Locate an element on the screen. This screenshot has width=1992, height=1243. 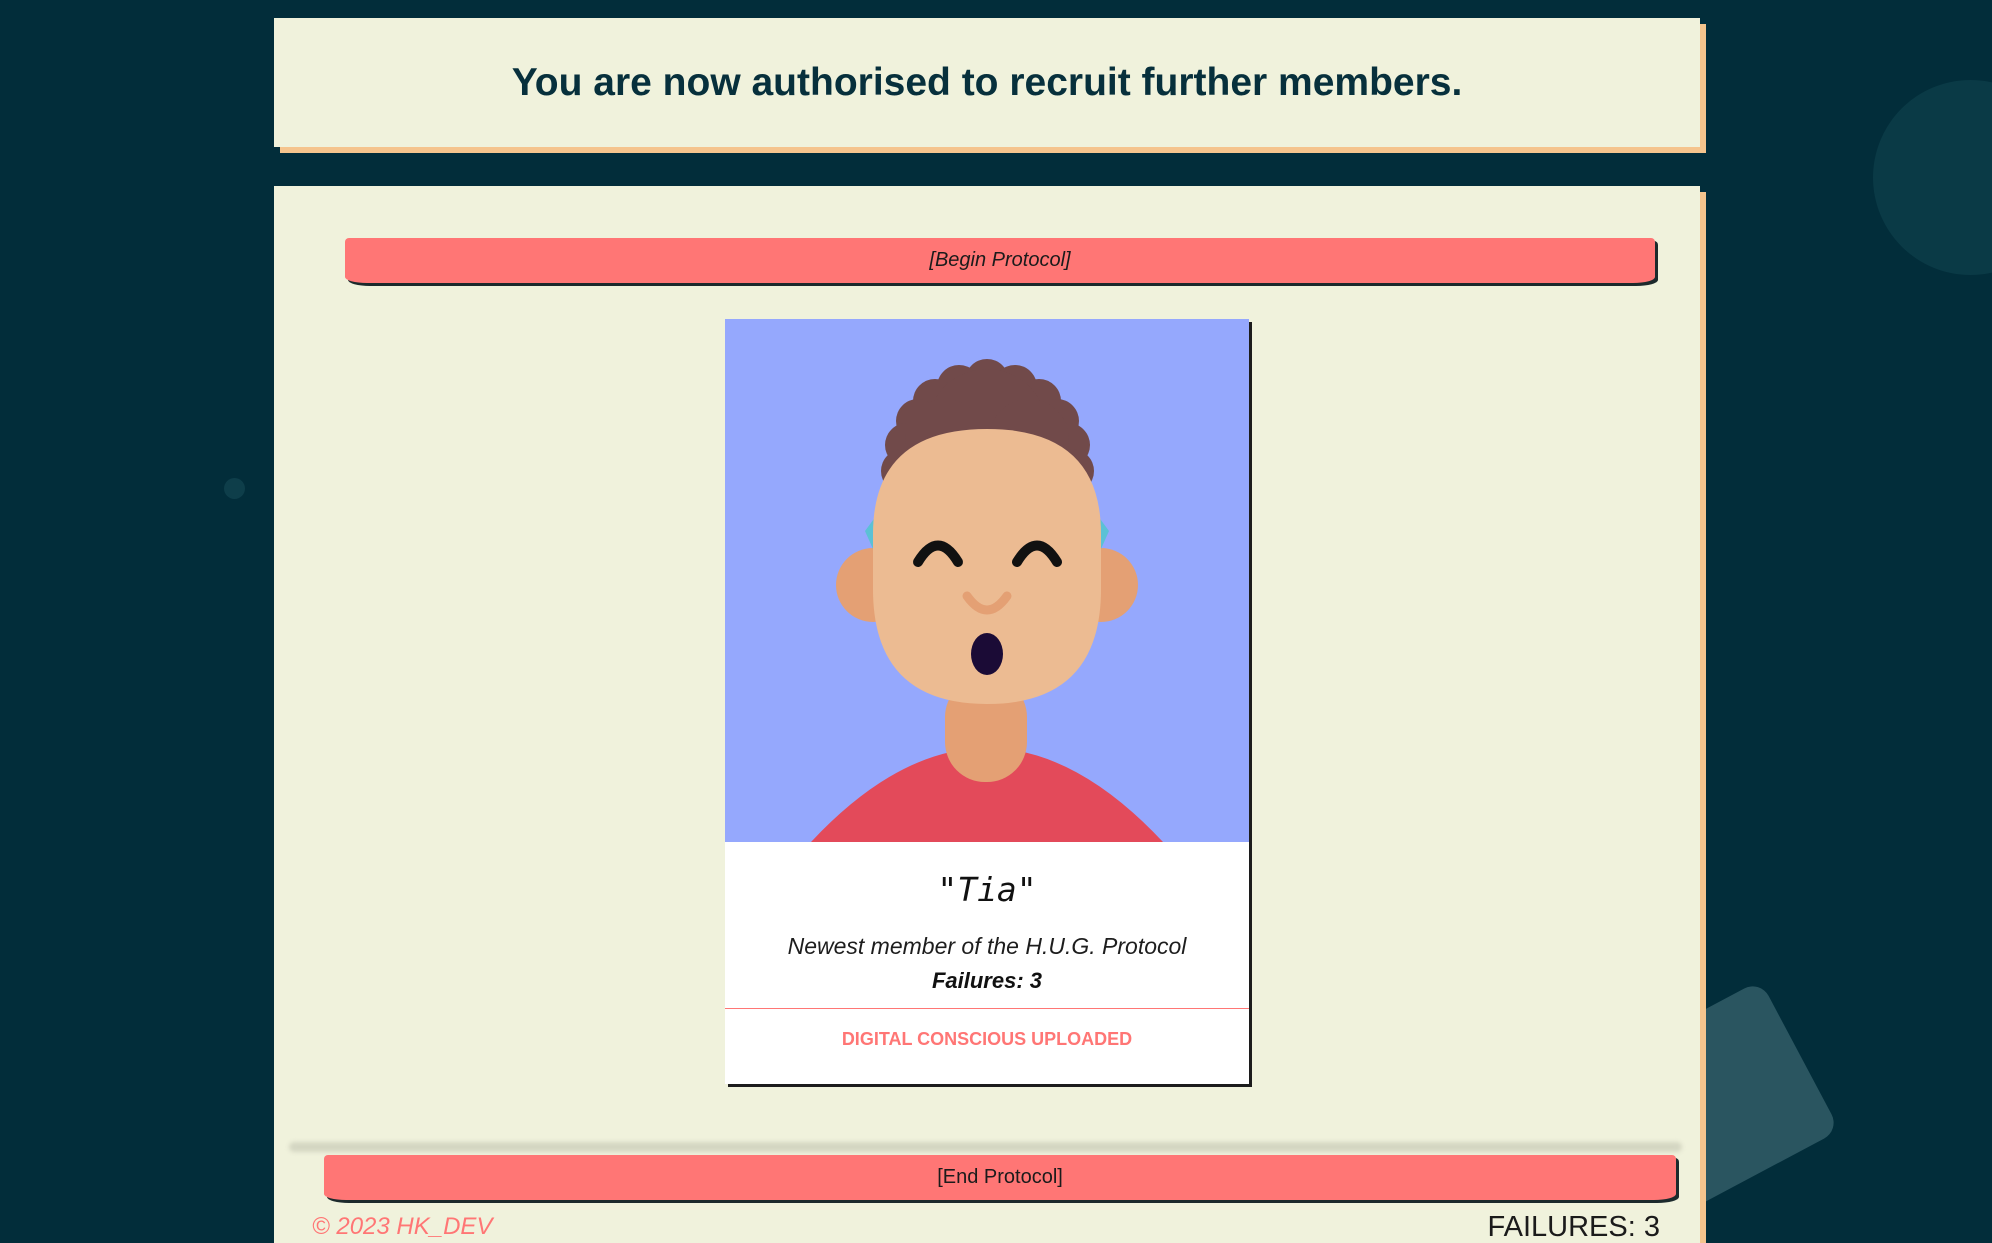
upload-status: DIGITAL CONSCIOUS UPLOADED is located at coordinates (987, 1046).